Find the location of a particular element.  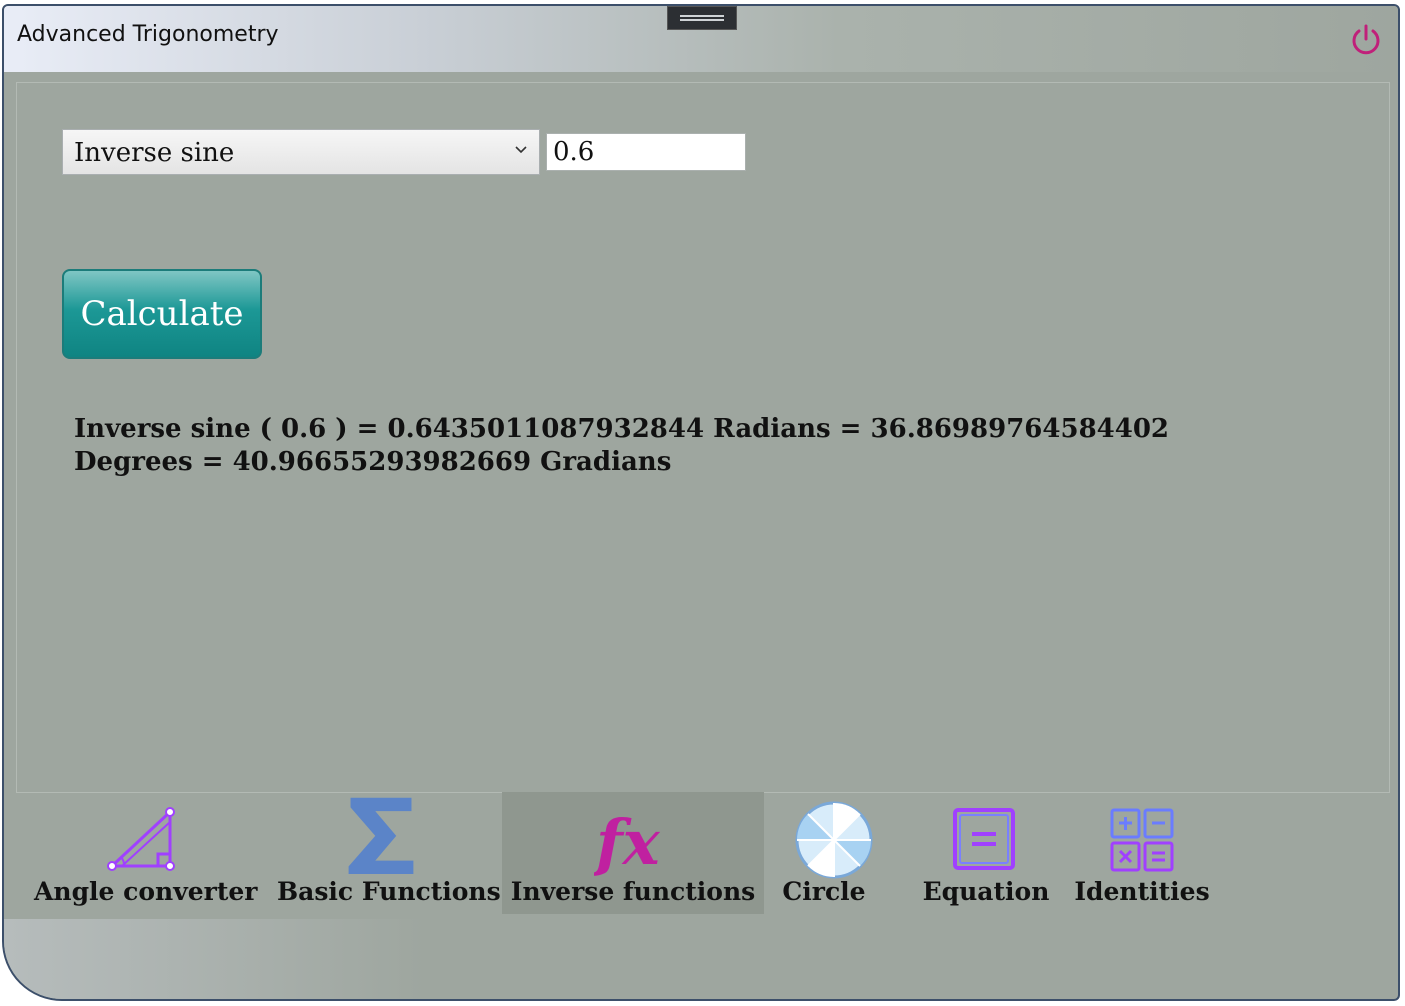

value-input is located at coordinates (646, 152).